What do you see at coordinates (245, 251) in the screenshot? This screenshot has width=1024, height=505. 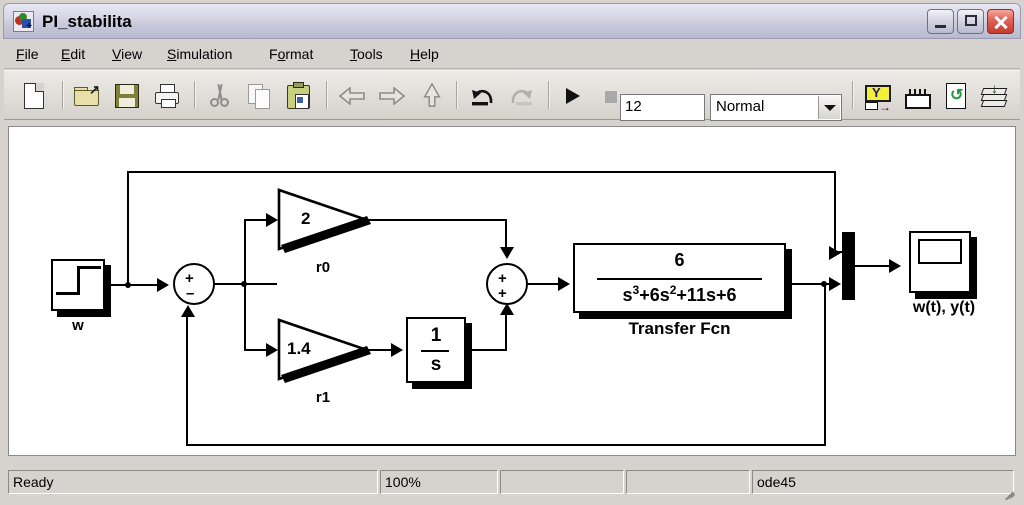 I see `wire-error-up` at bounding box center [245, 251].